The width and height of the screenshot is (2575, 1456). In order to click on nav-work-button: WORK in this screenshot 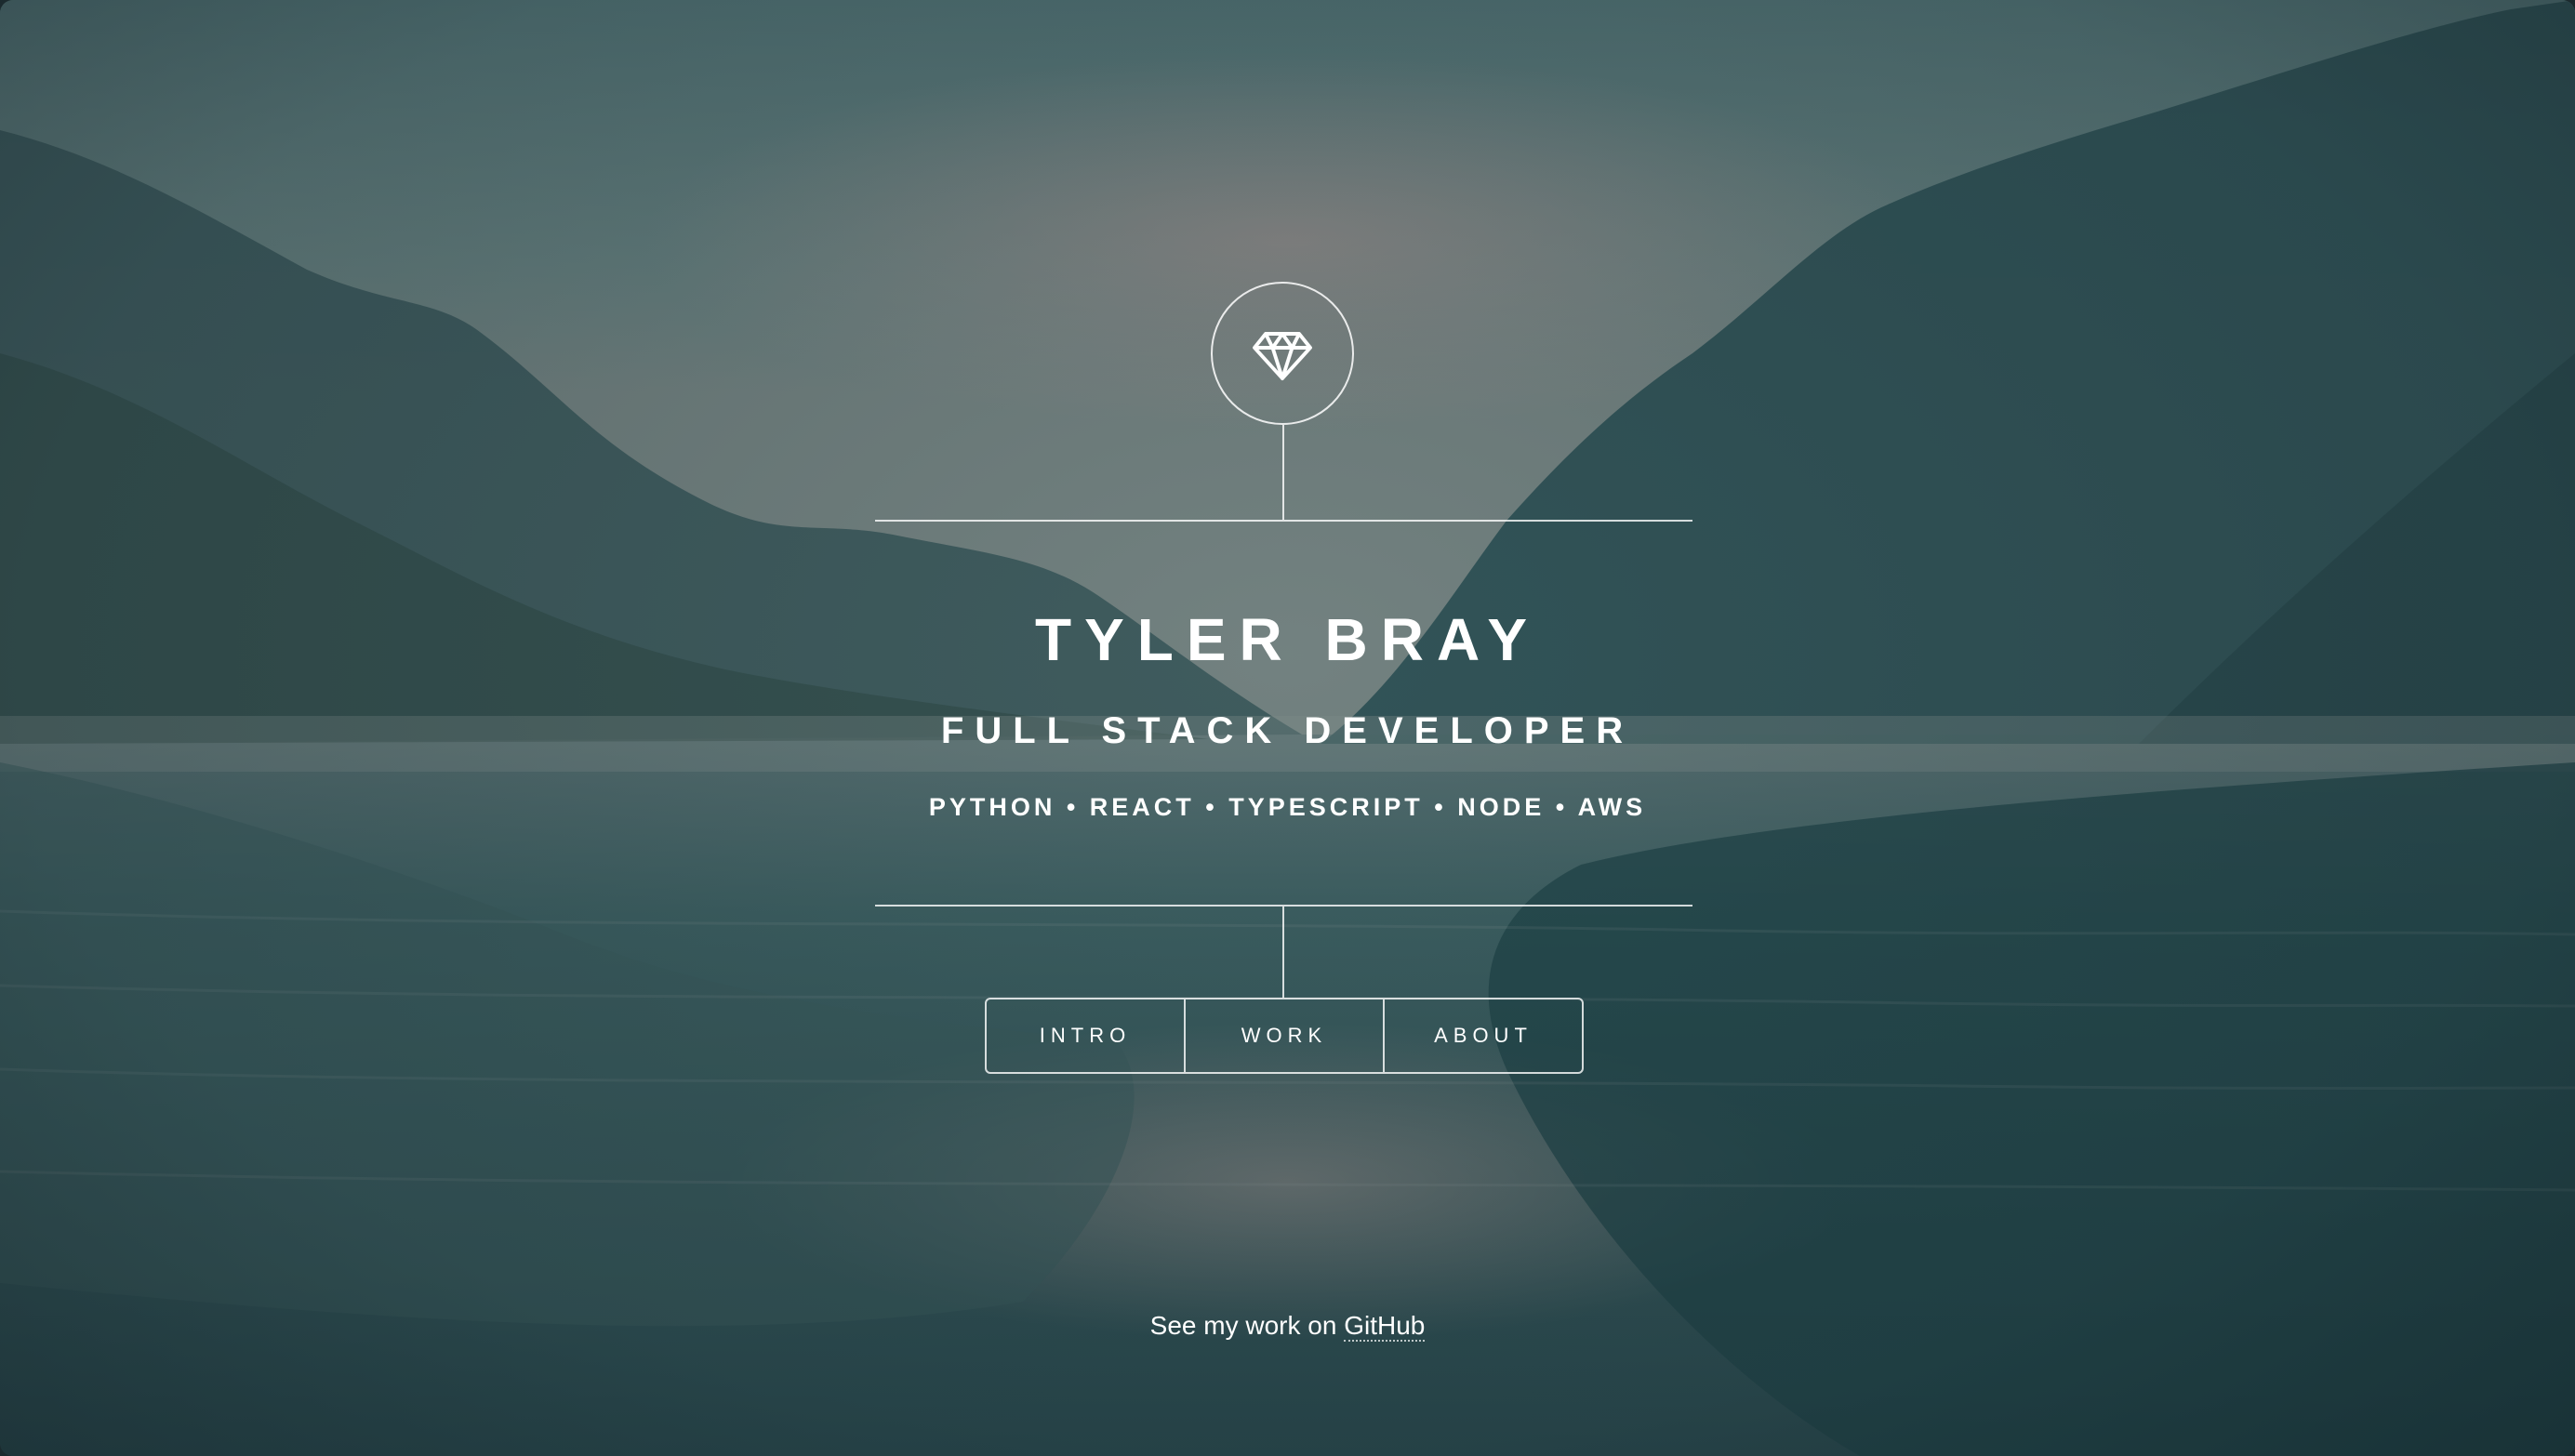, I will do `click(1284, 1035)`.